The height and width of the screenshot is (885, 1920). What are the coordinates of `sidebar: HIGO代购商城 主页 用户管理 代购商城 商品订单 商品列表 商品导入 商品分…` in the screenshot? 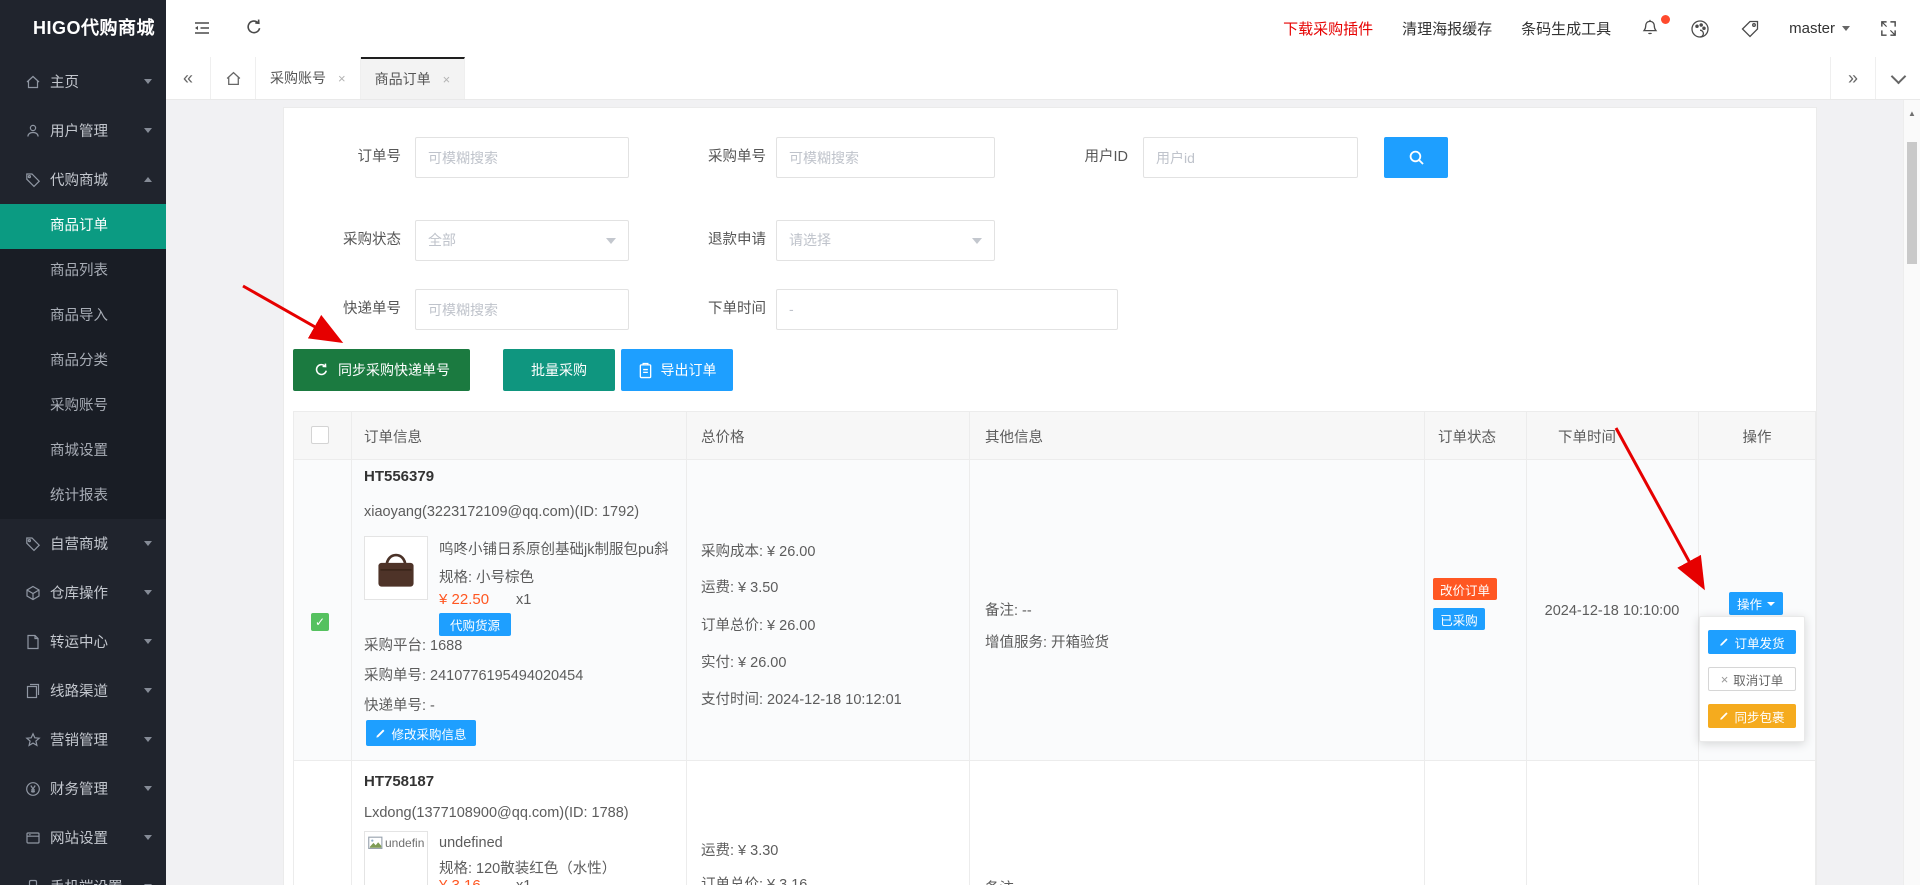 It's located at (83, 442).